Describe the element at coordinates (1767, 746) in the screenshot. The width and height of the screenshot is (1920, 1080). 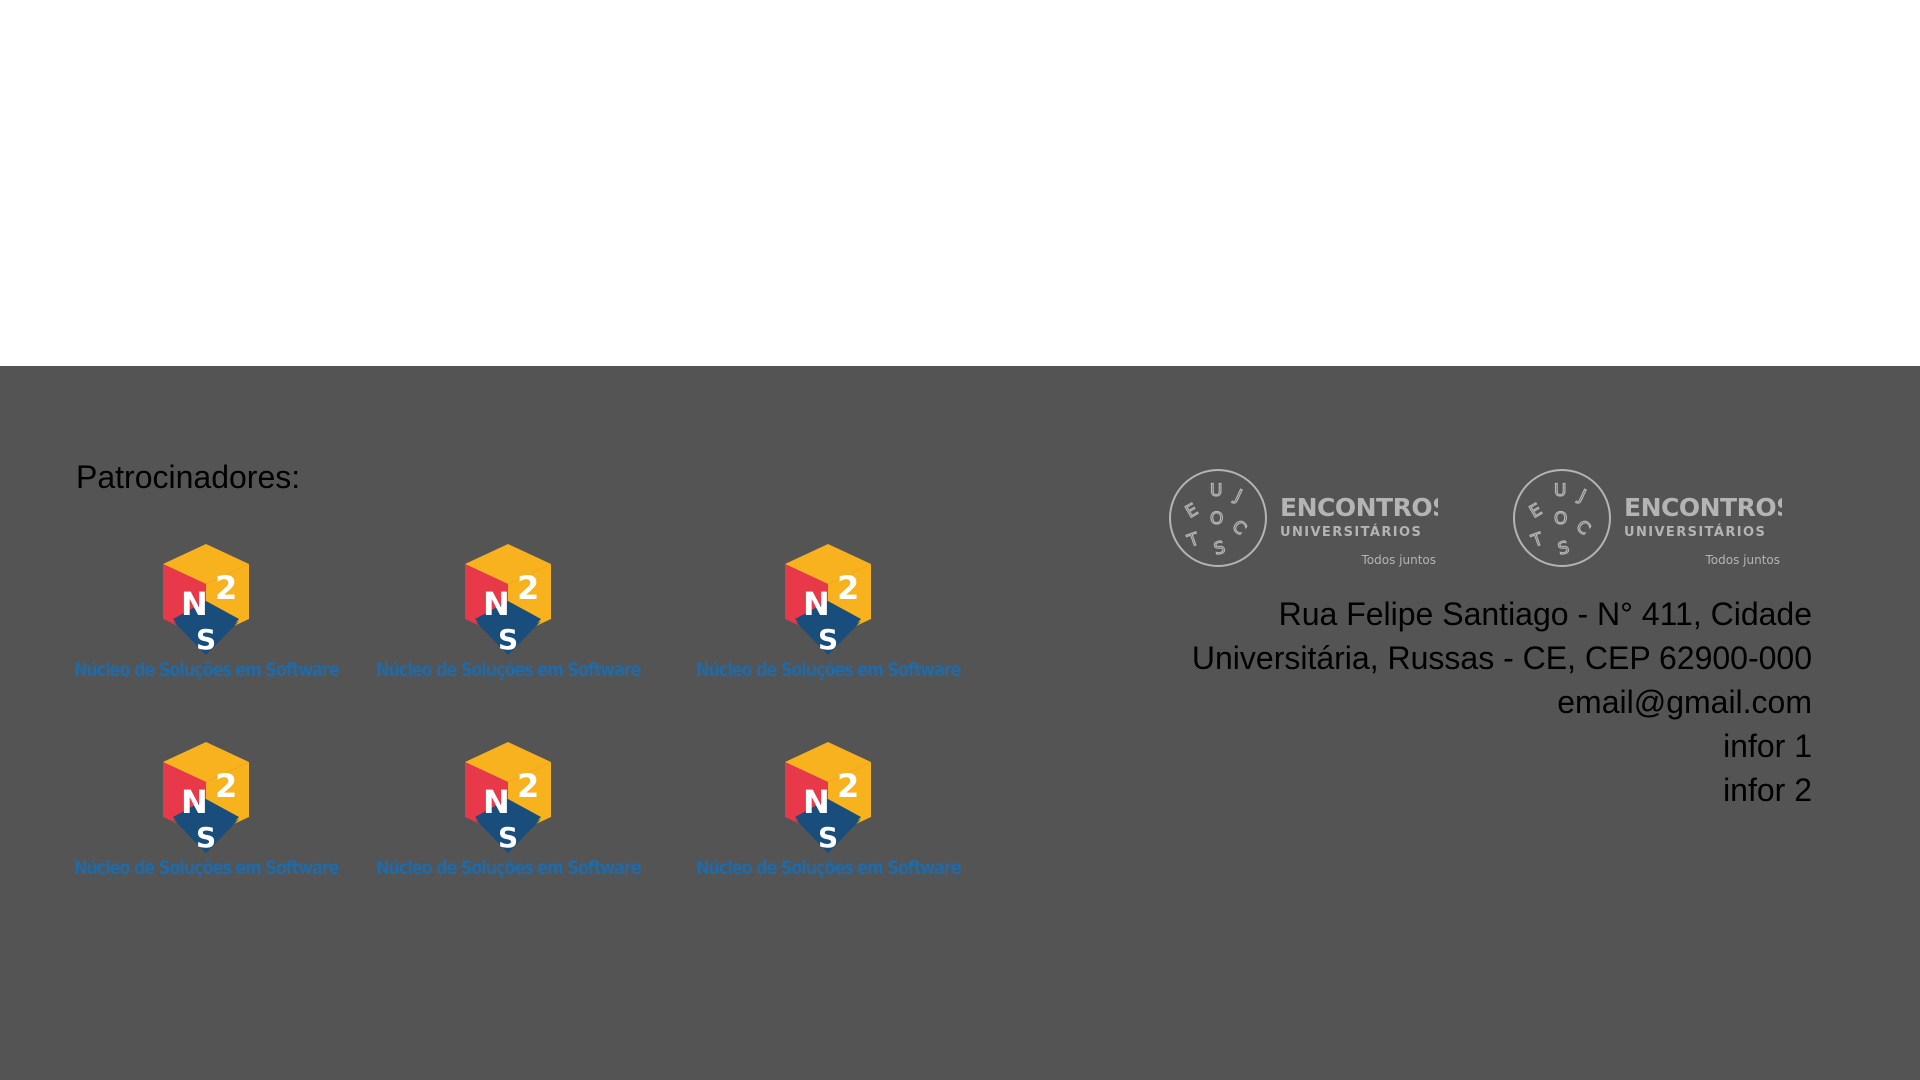
I see `contact-info-1: infor 1` at that location.